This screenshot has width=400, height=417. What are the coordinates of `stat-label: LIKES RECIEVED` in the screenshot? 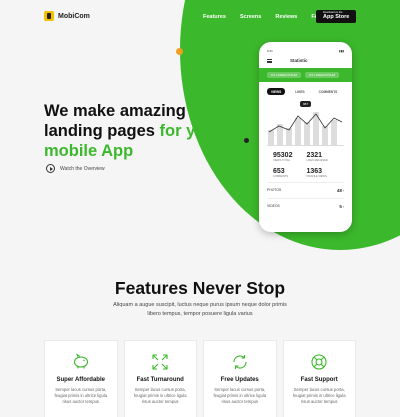 It's located at (317, 160).